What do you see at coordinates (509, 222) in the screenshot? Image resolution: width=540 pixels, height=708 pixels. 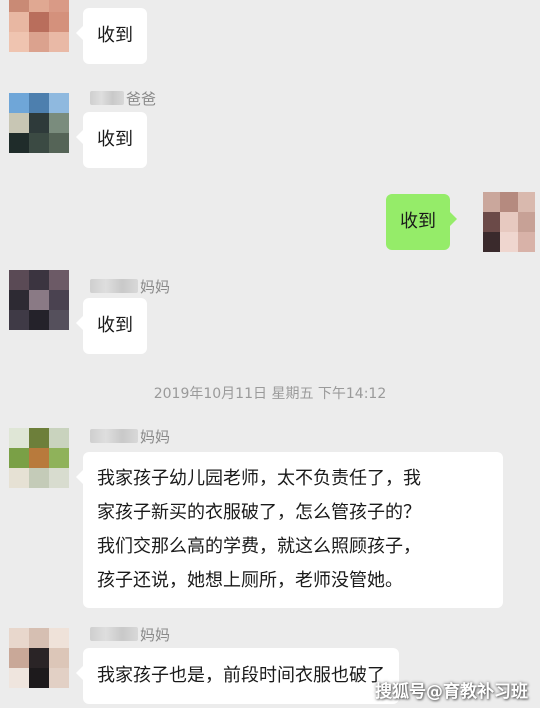 I see `own-avatar` at bounding box center [509, 222].